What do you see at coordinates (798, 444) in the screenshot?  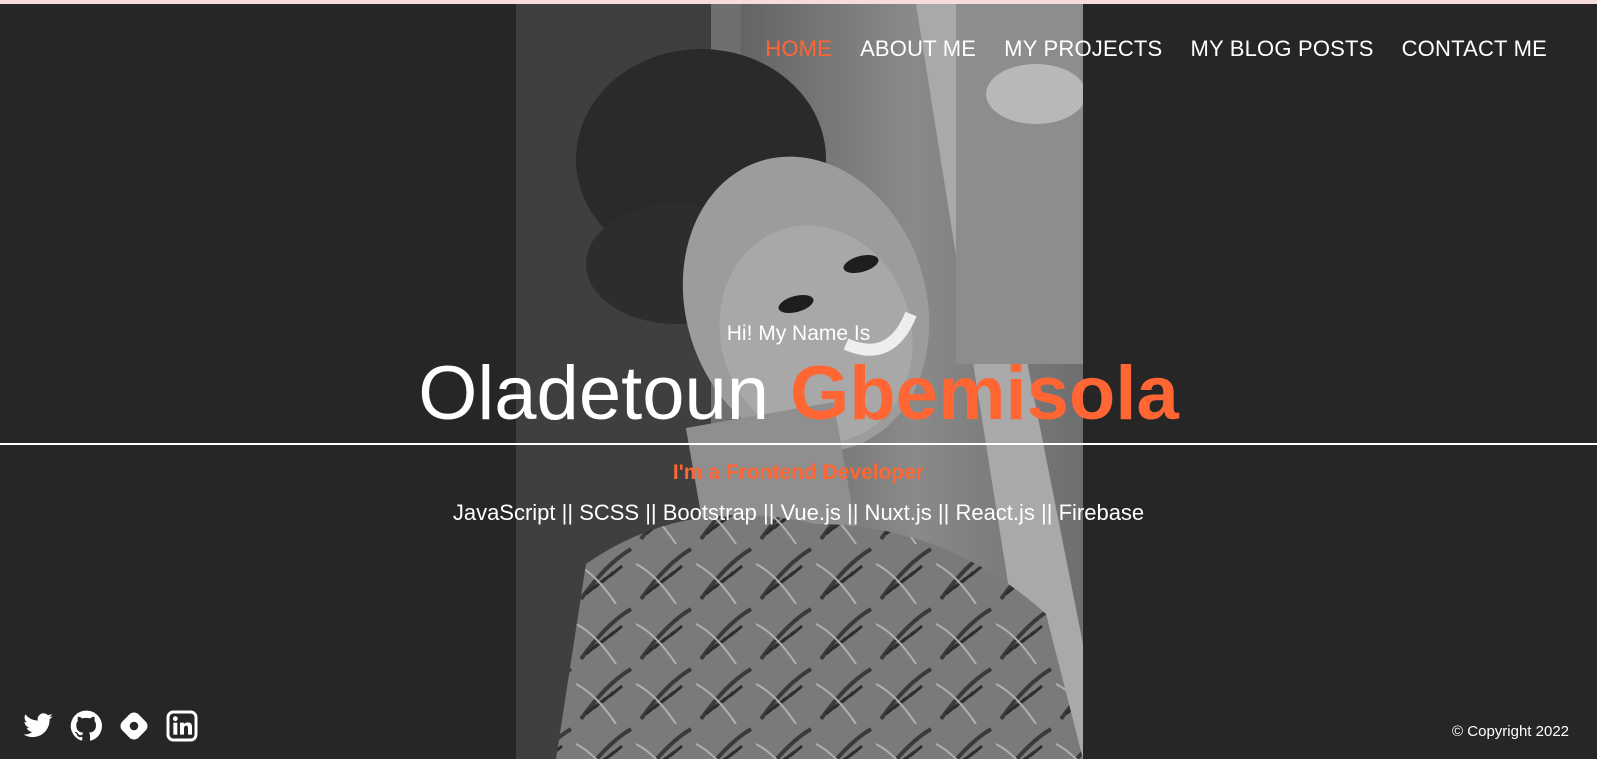 I see `hero-divider` at bounding box center [798, 444].